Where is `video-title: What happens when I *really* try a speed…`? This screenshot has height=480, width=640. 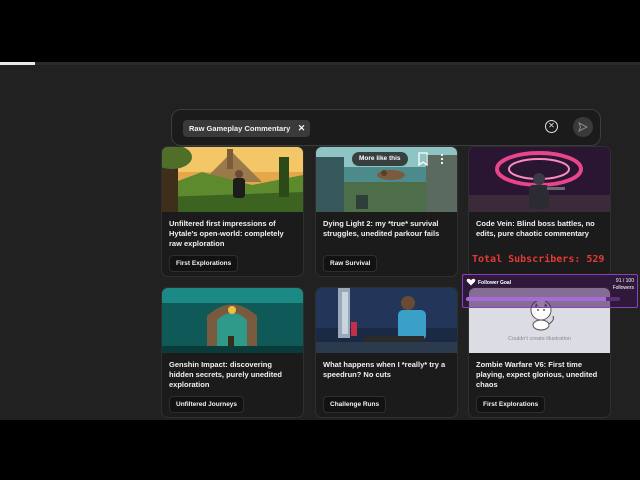
video-title: What happens when I *really* try a speed… is located at coordinates (387, 370).